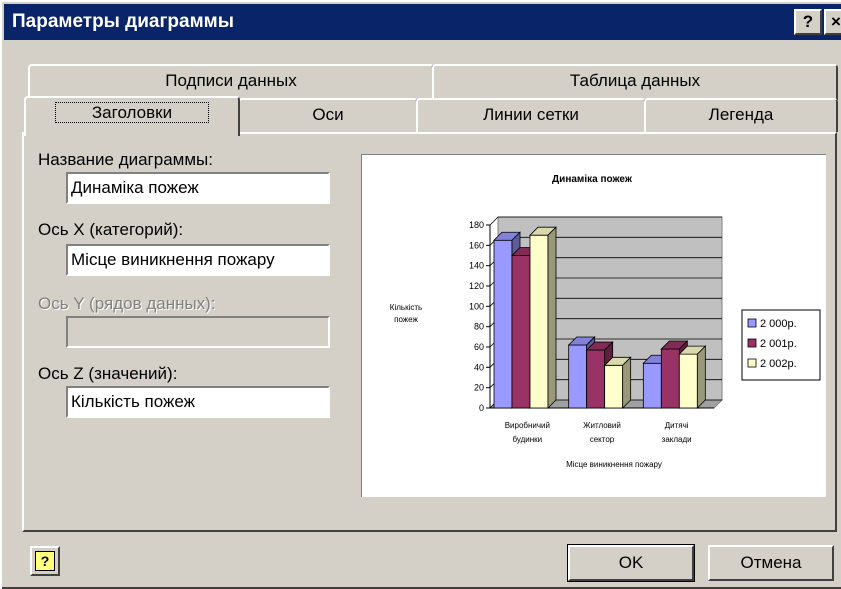 The width and height of the screenshot is (841, 589). I want to click on x-axis-label: Ось X (категорий):, so click(111, 229).